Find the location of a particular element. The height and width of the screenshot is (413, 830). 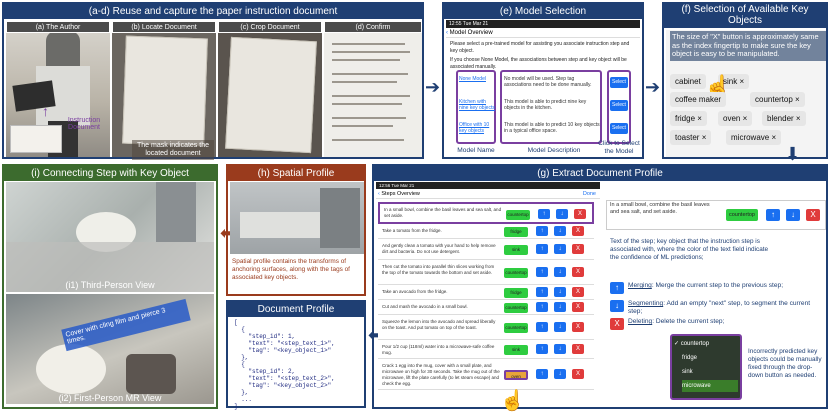

dropdown-item-microwave: microwave is located at coordinates (710, 386).